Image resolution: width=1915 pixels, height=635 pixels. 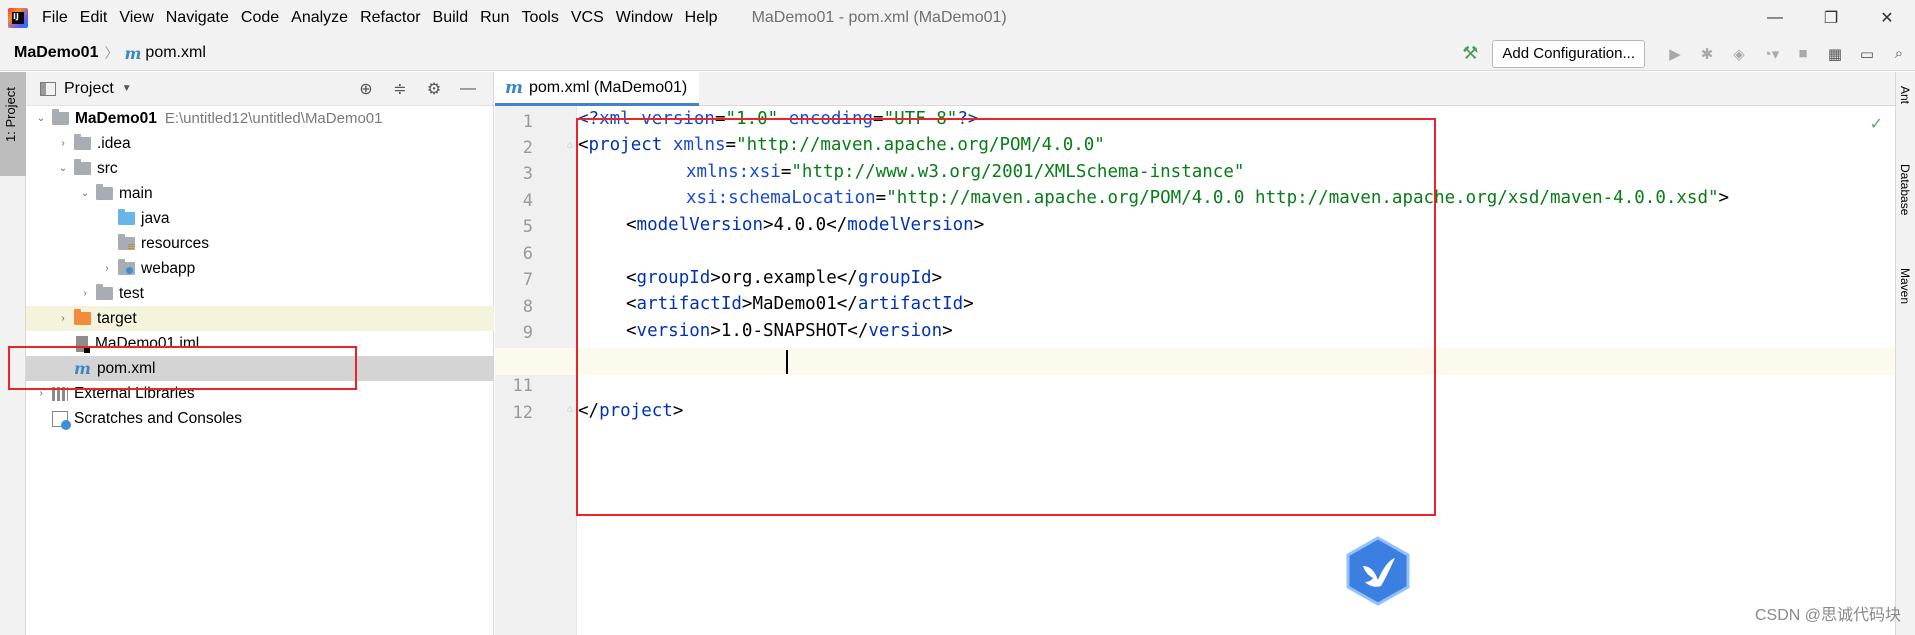 What do you see at coordinates (1803, 53) in the screenshot?
I see `stop-icon: ■` at bounding box center [1803, 53].